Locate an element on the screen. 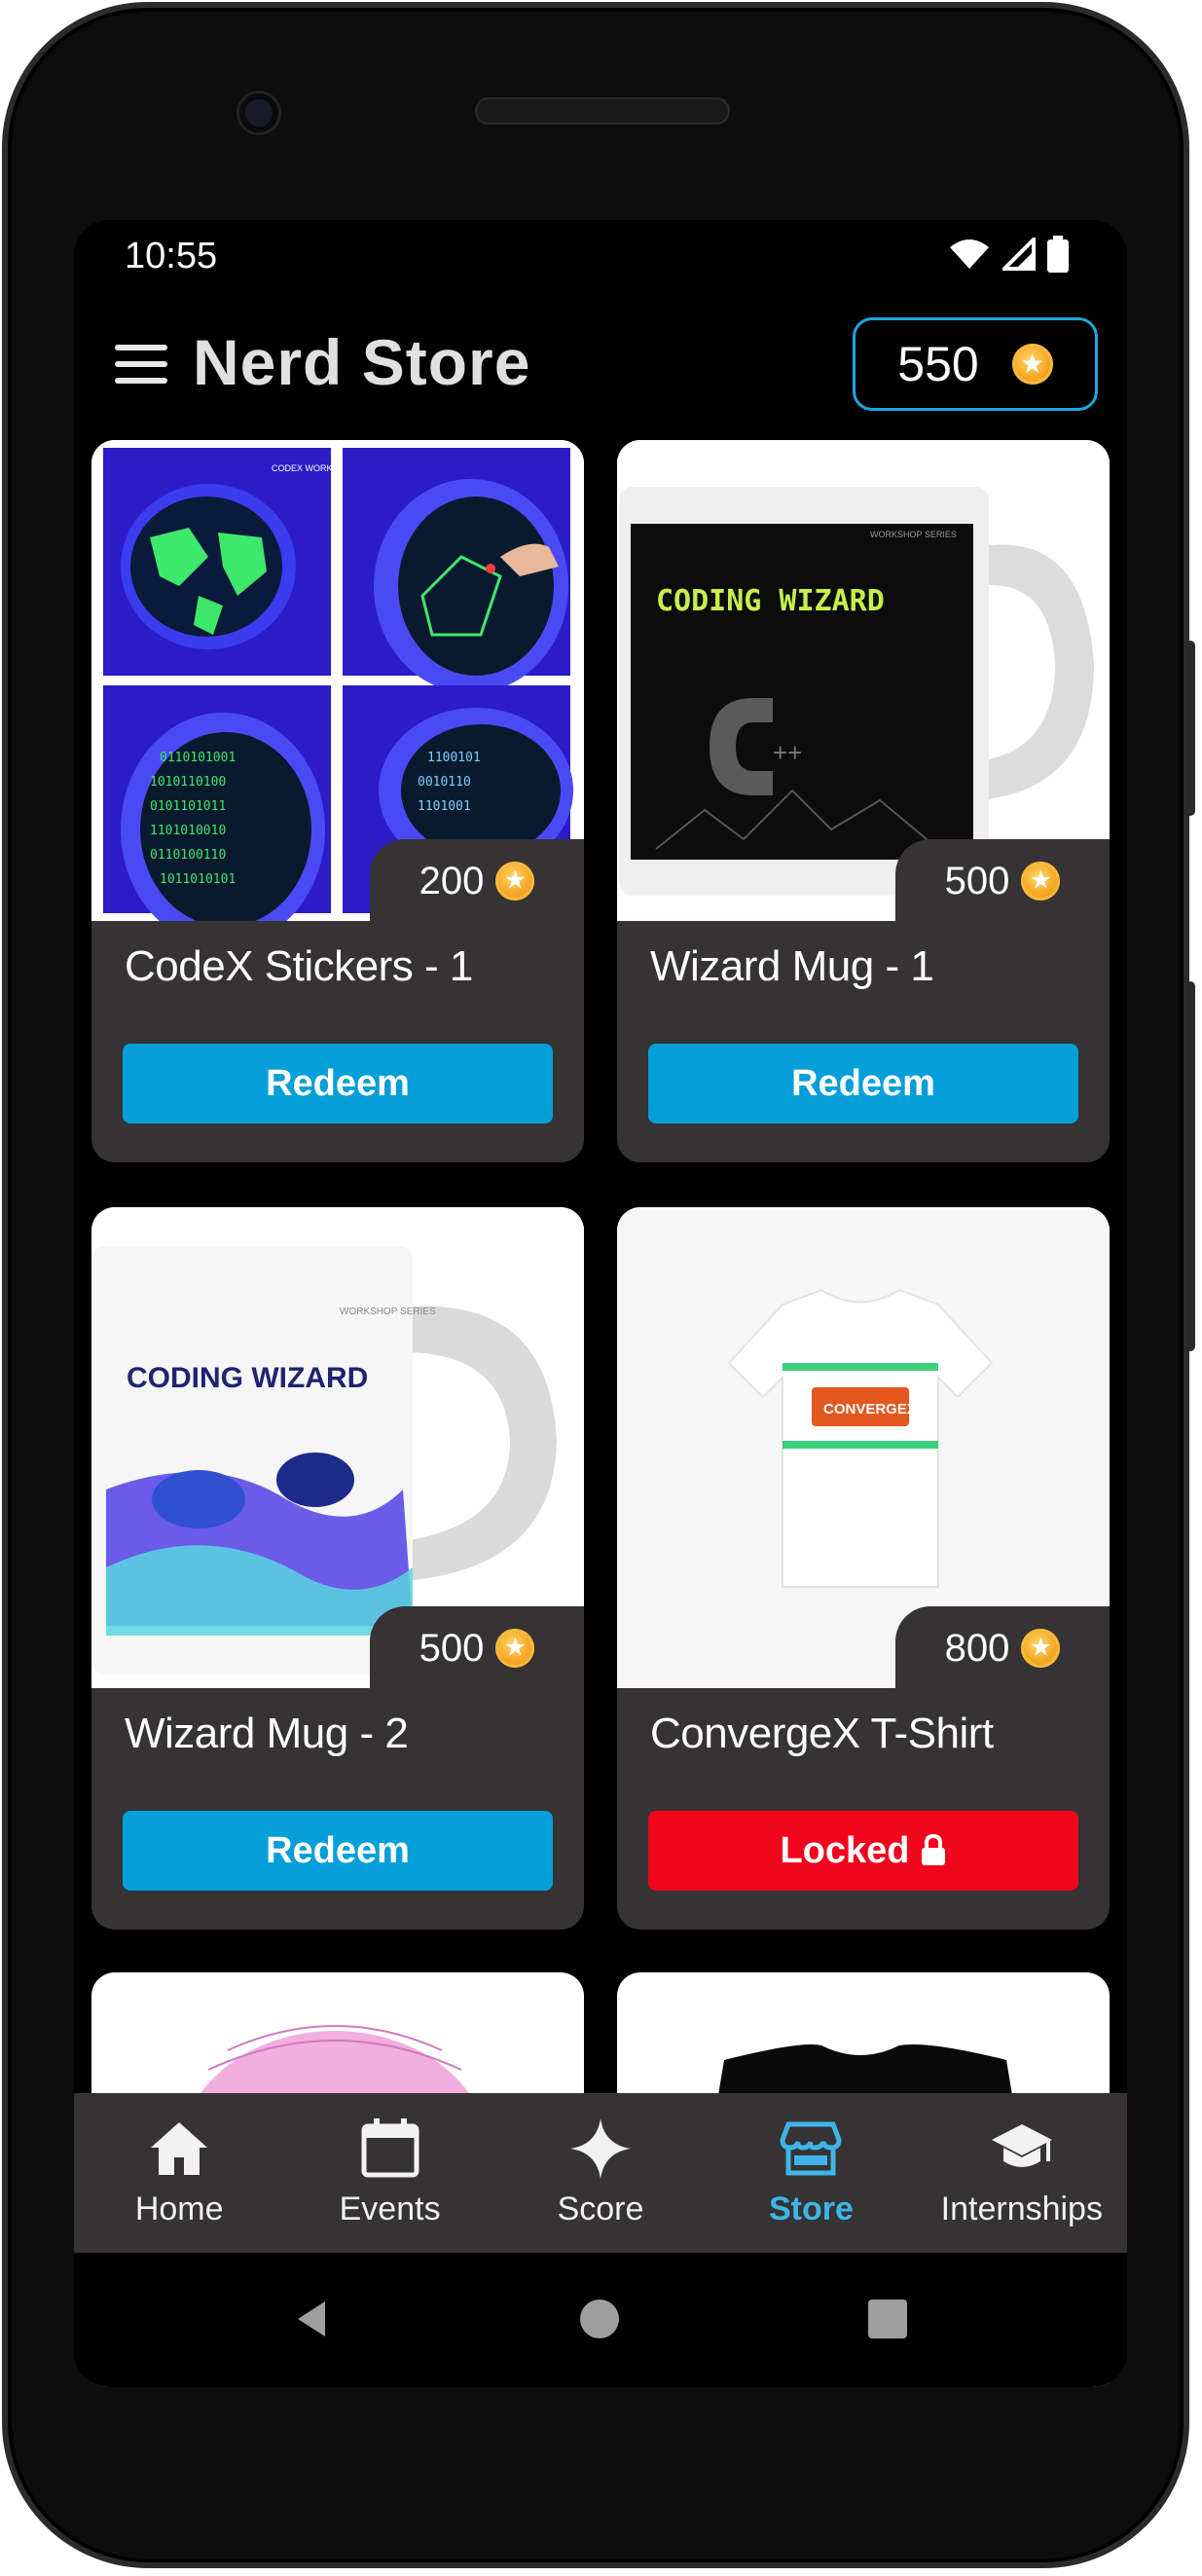 The height and width of the screenshot is (2576, 1202). nav-label: Events is located at coordinates (390, 2208).